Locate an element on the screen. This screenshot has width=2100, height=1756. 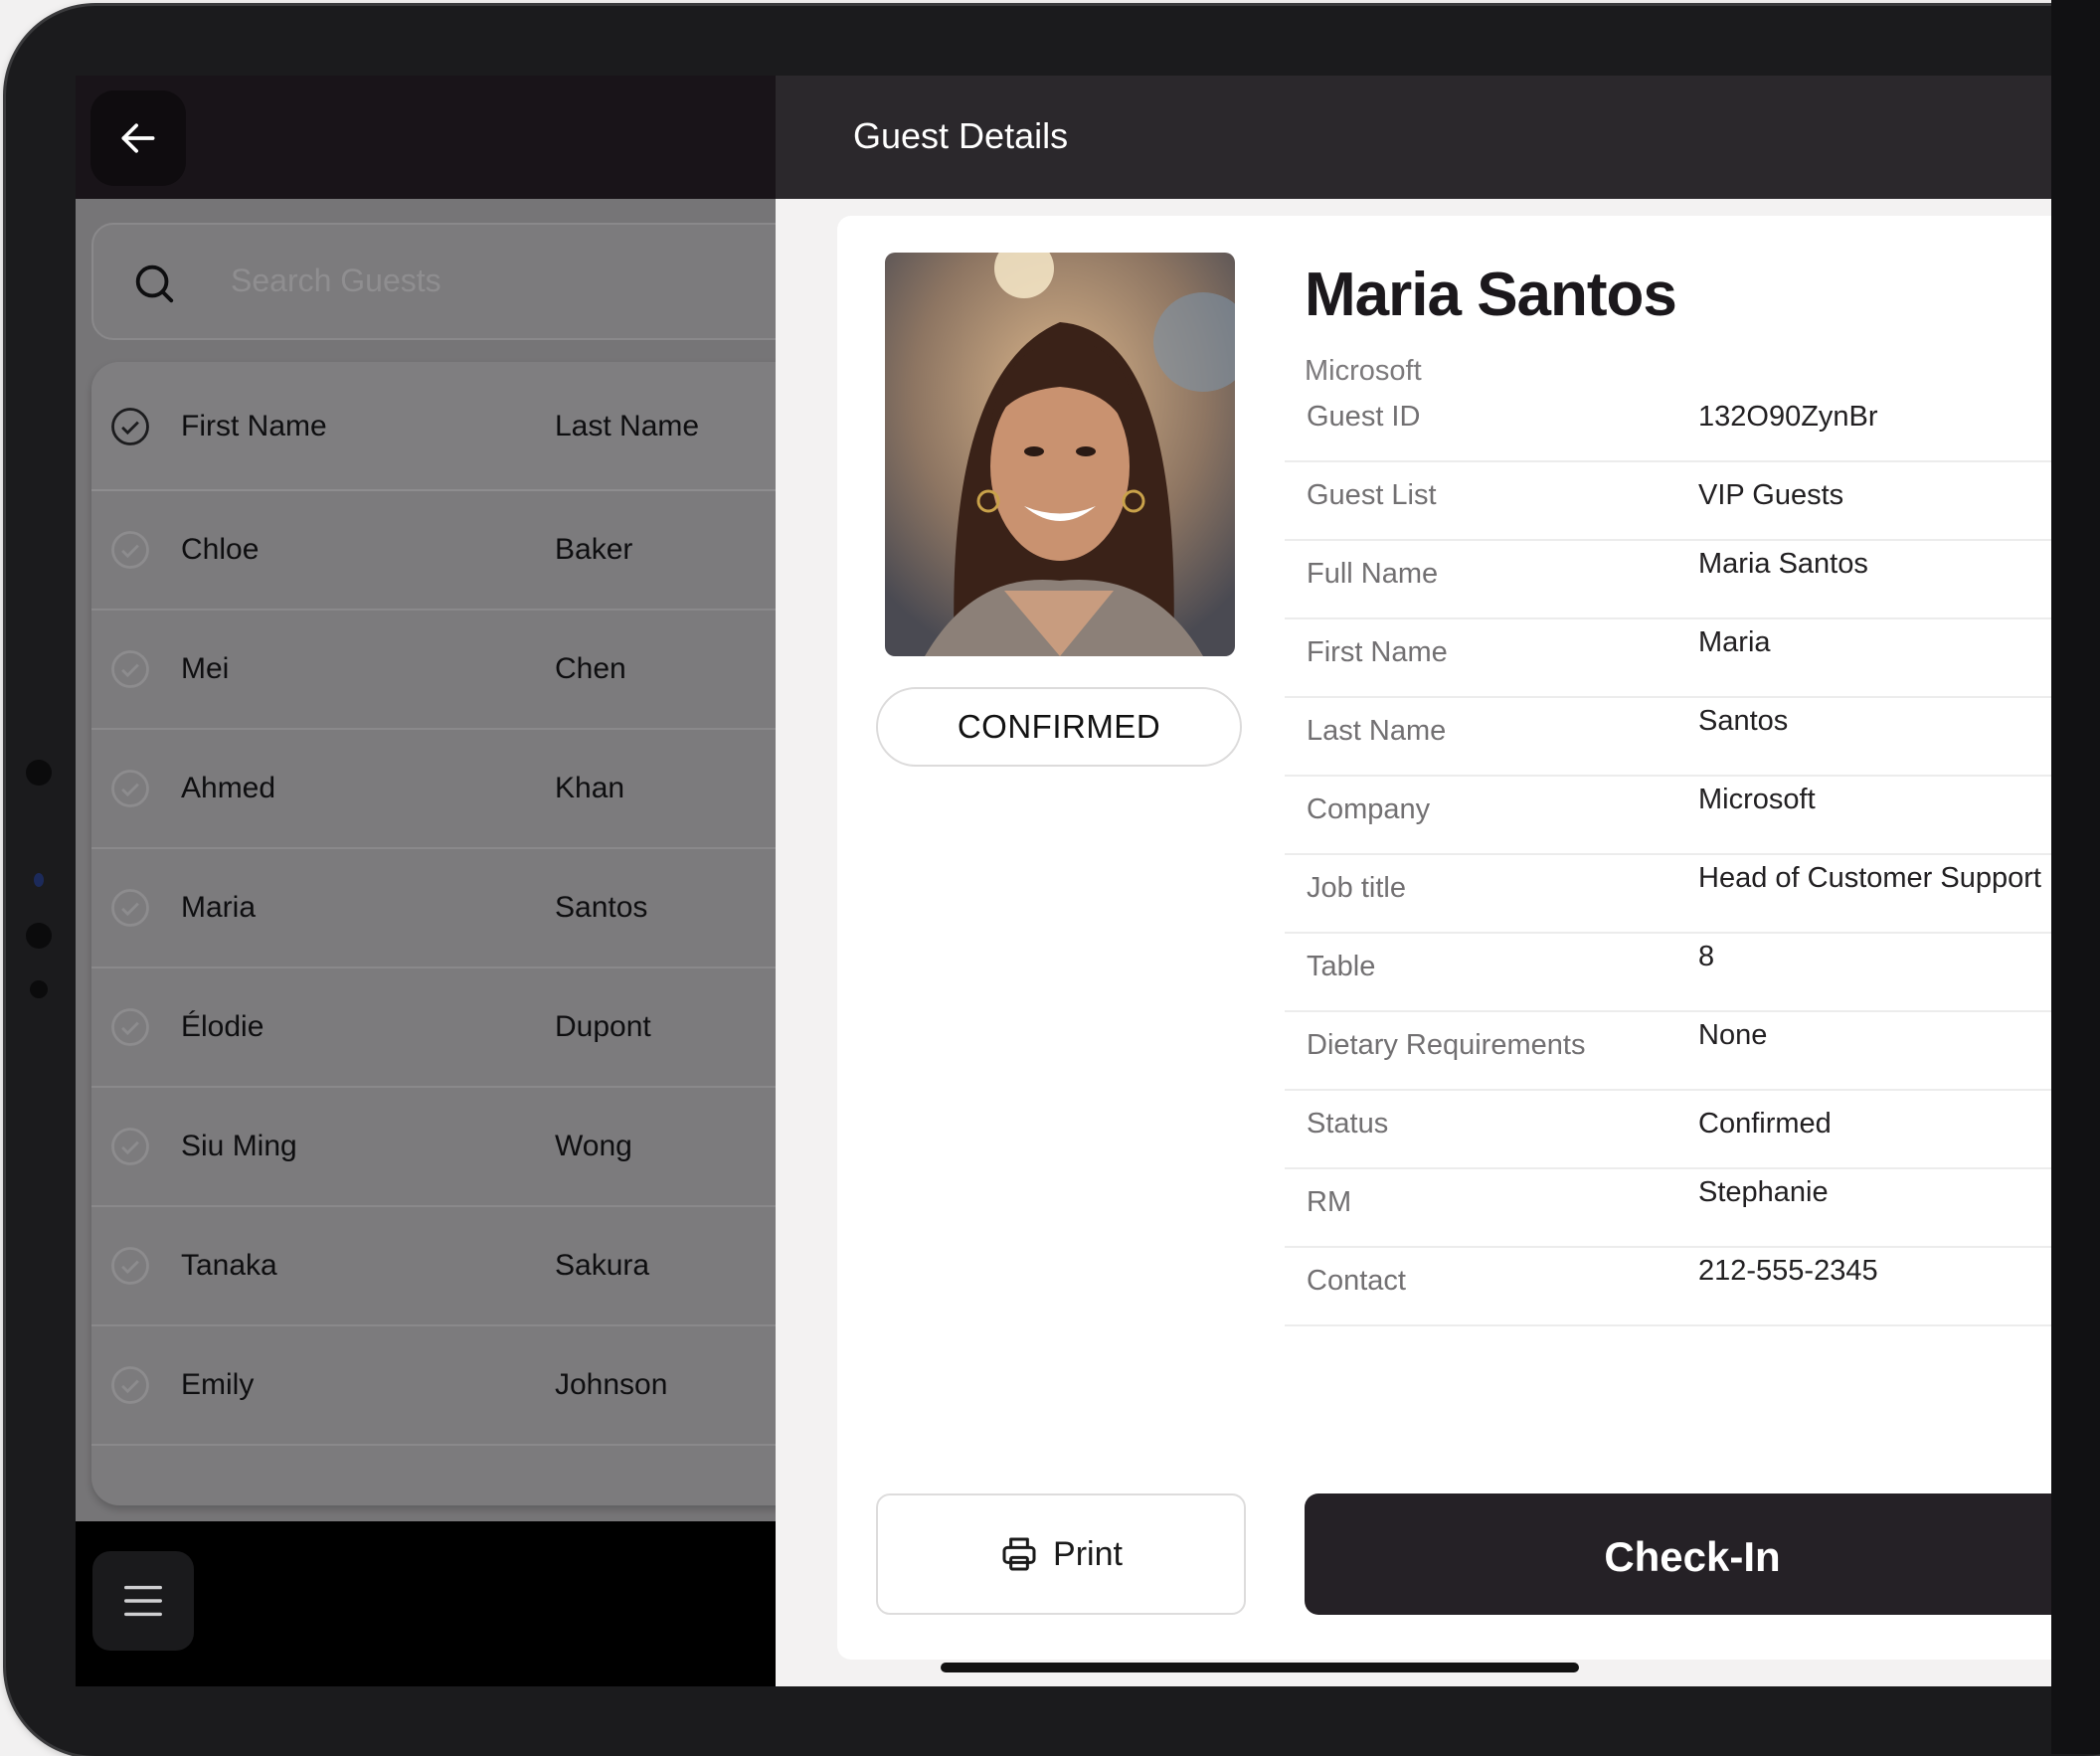
detail-value: Maria Santos is located at coordinates (1783, 564).